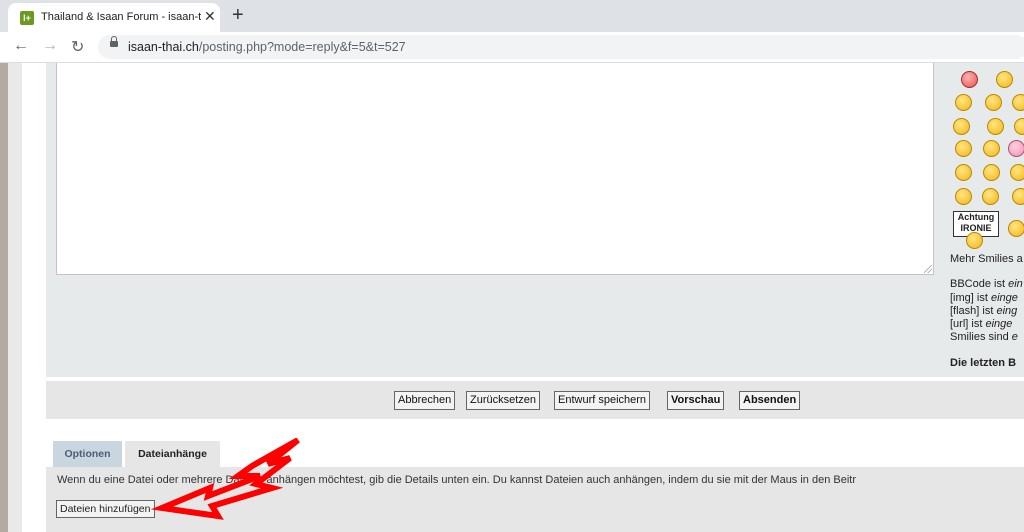 Image resolution: width=1024 pixels, height=532 pixels. What do you see at coordinates (983, 363) in the screenshot?
I see `recent-posts-heading: Die letzten B` at bounding box center [983, 363].